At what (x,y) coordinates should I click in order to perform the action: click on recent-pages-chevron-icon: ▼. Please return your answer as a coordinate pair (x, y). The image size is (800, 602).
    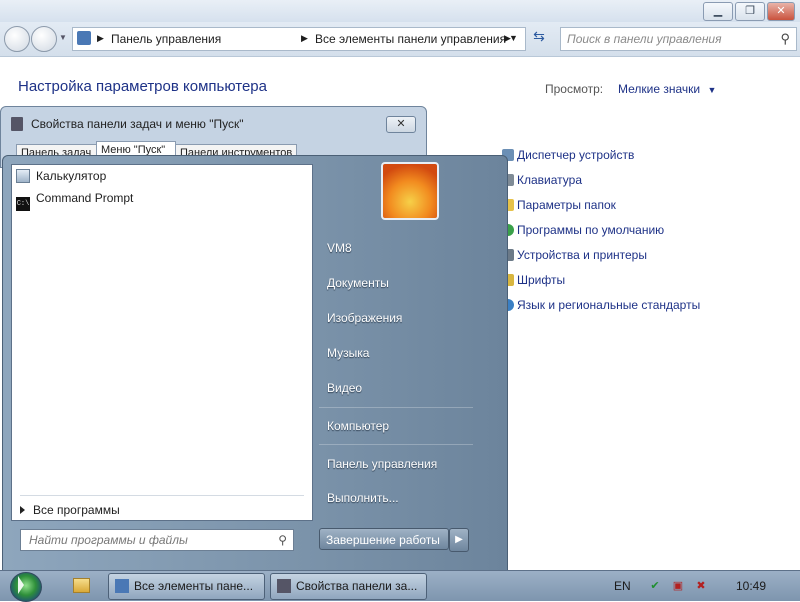
    Looking at the image, I should click on (63, 37).